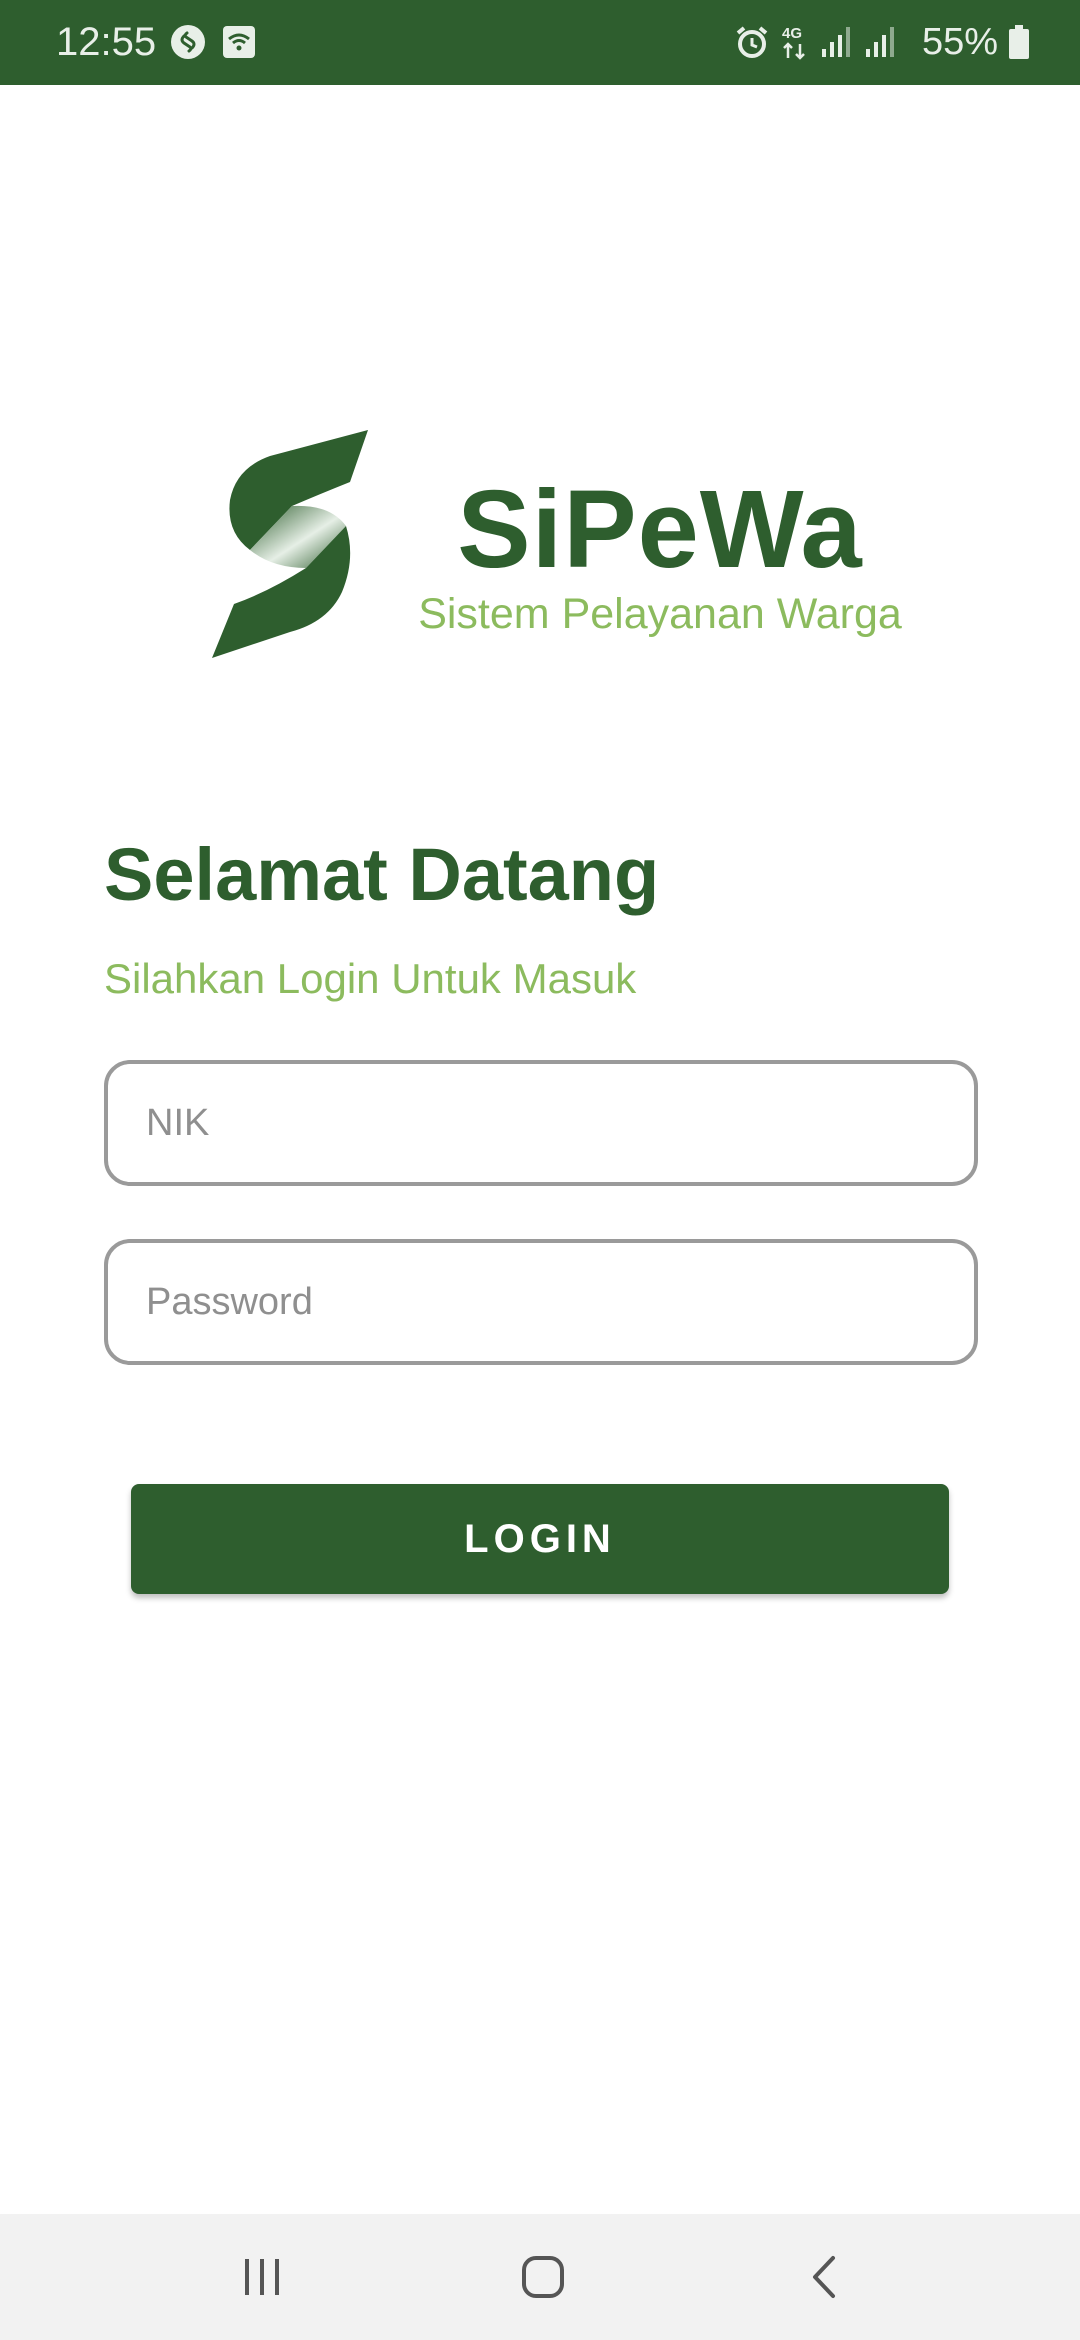 The width and height of the screenshot is (1080, 2340). I want to click on home-button, so click(543, 2277).